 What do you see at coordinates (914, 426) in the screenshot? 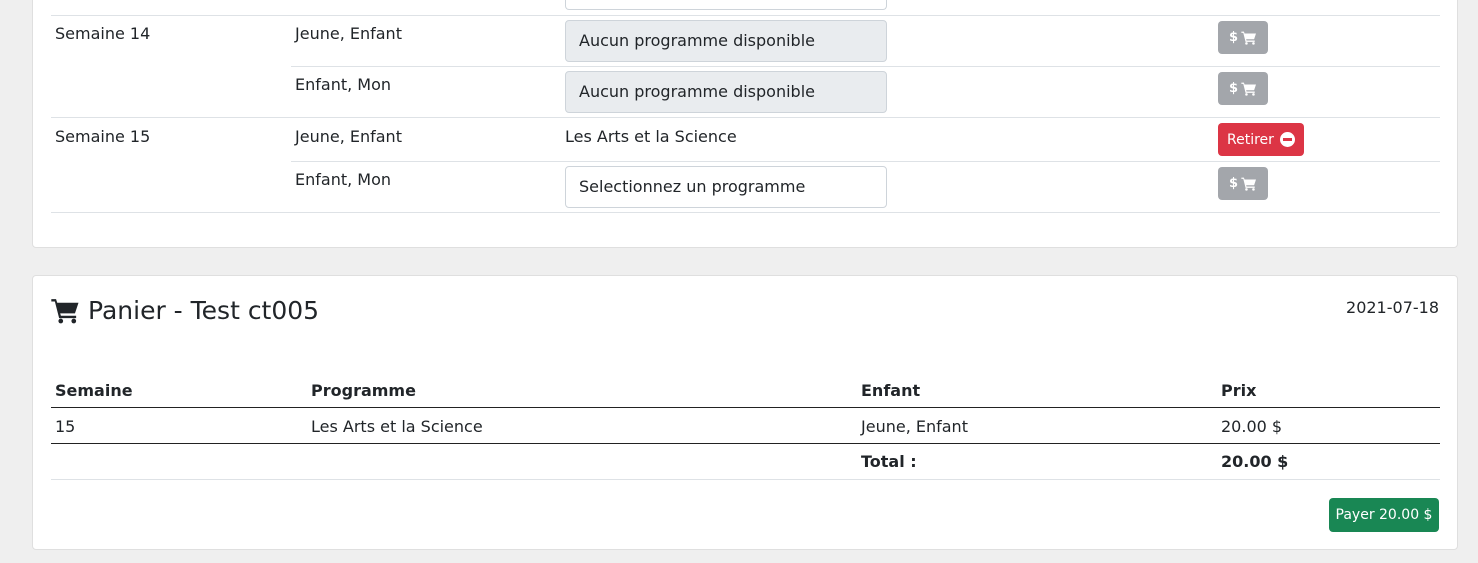
I see `cart-item-child: Jeune, Enfant` at bounding box center [914, 426].